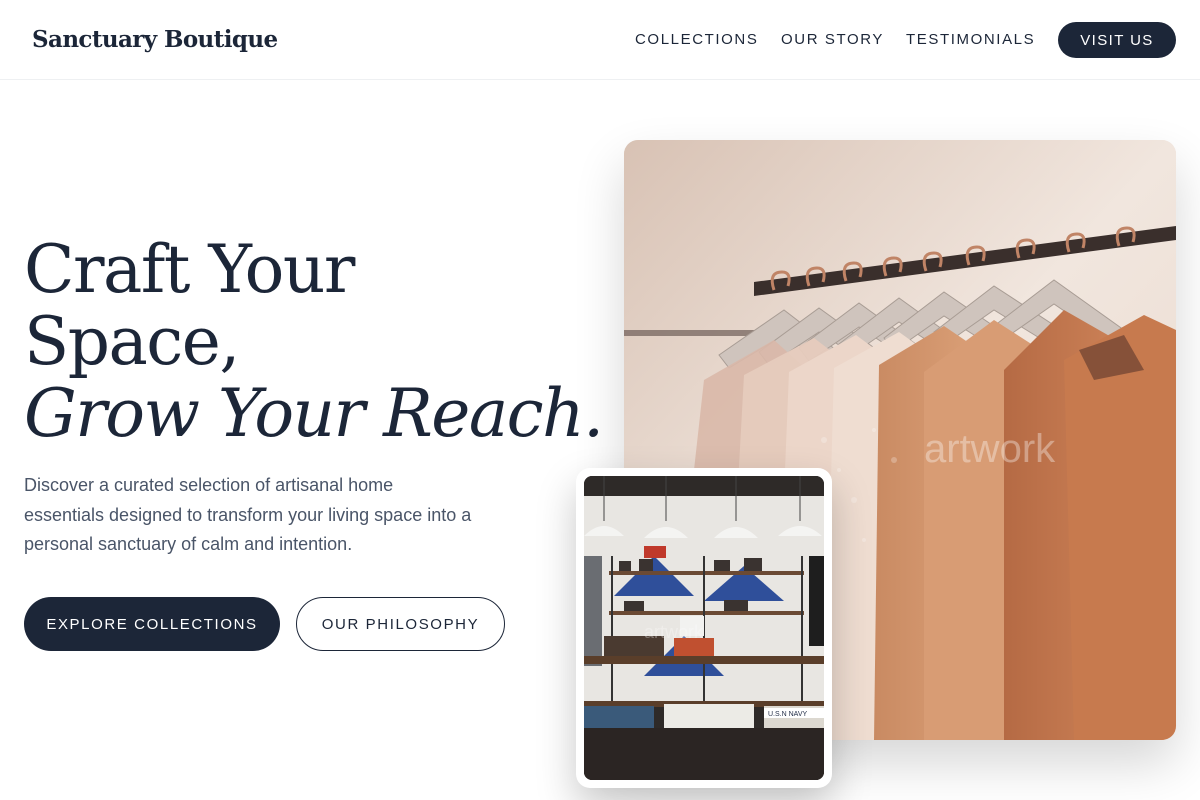 This screenshot has height=800, width=1200. What do you see at coordinates (970, 39) in the screenshot?
I see `nav-testimonials: TESTIMONIALS` at bounding box center [970, 39].